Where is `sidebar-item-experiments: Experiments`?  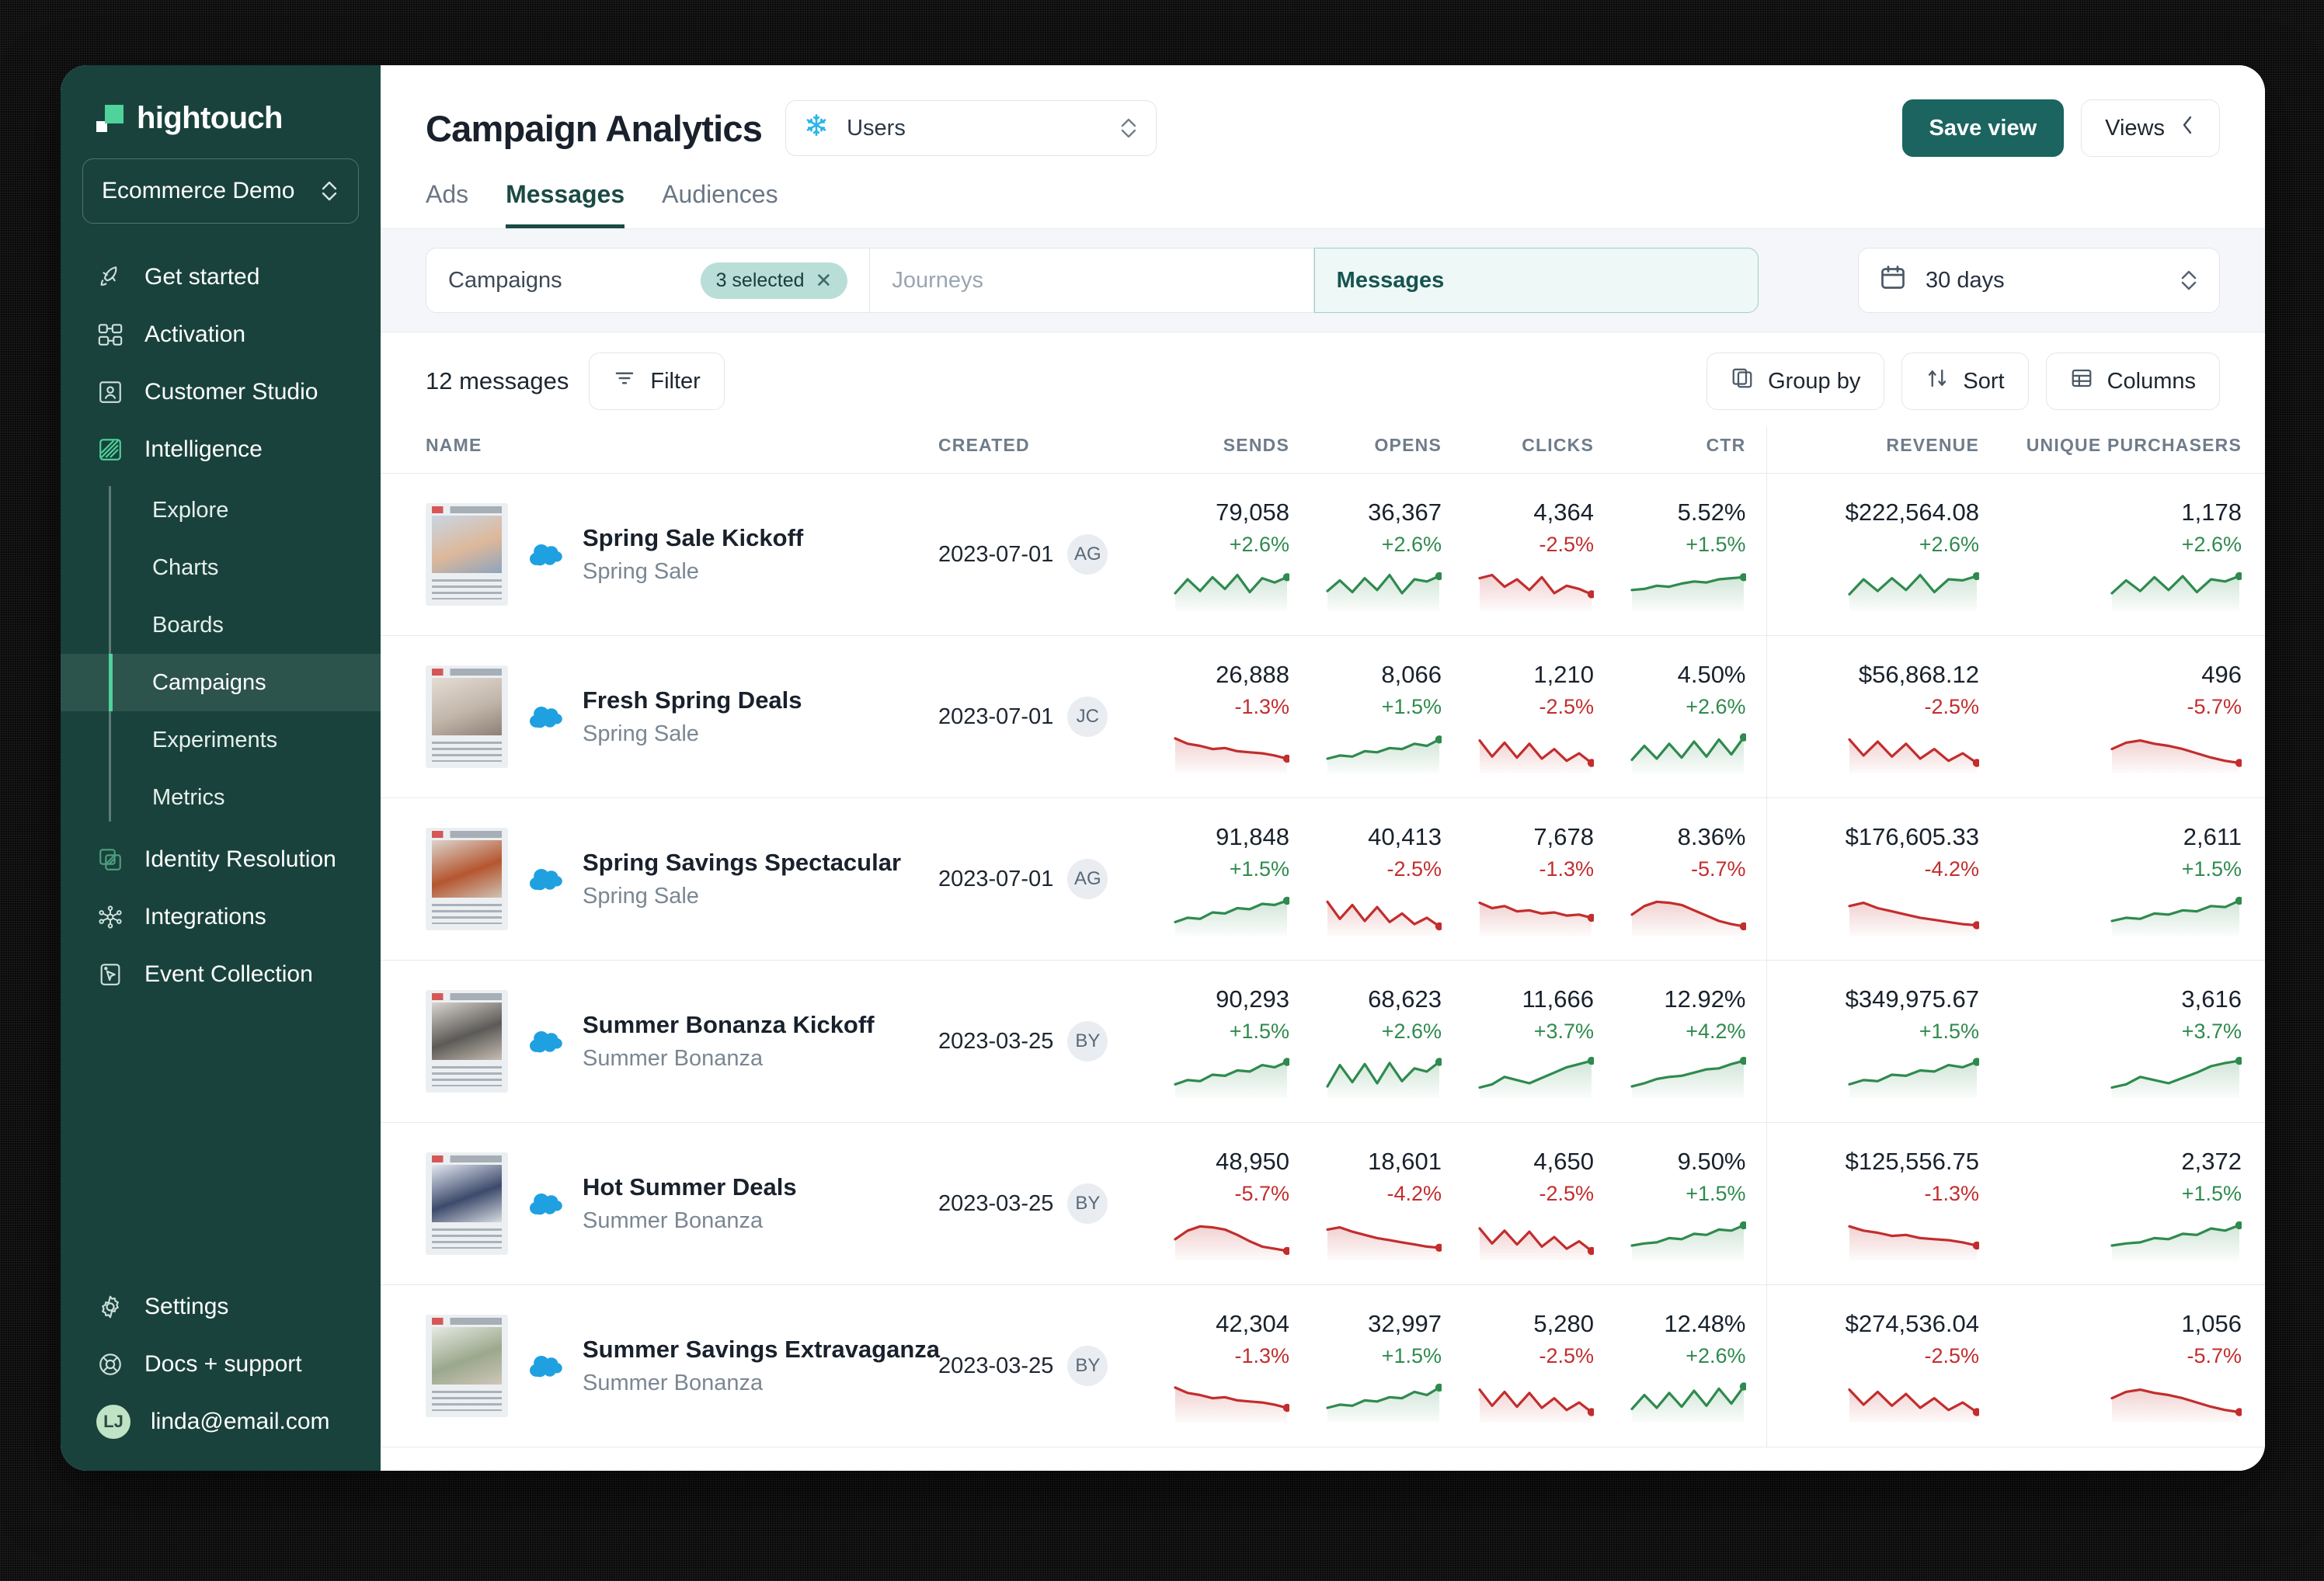
sidebar-item-experiments: Experiments is located at coordinates (221, 740).